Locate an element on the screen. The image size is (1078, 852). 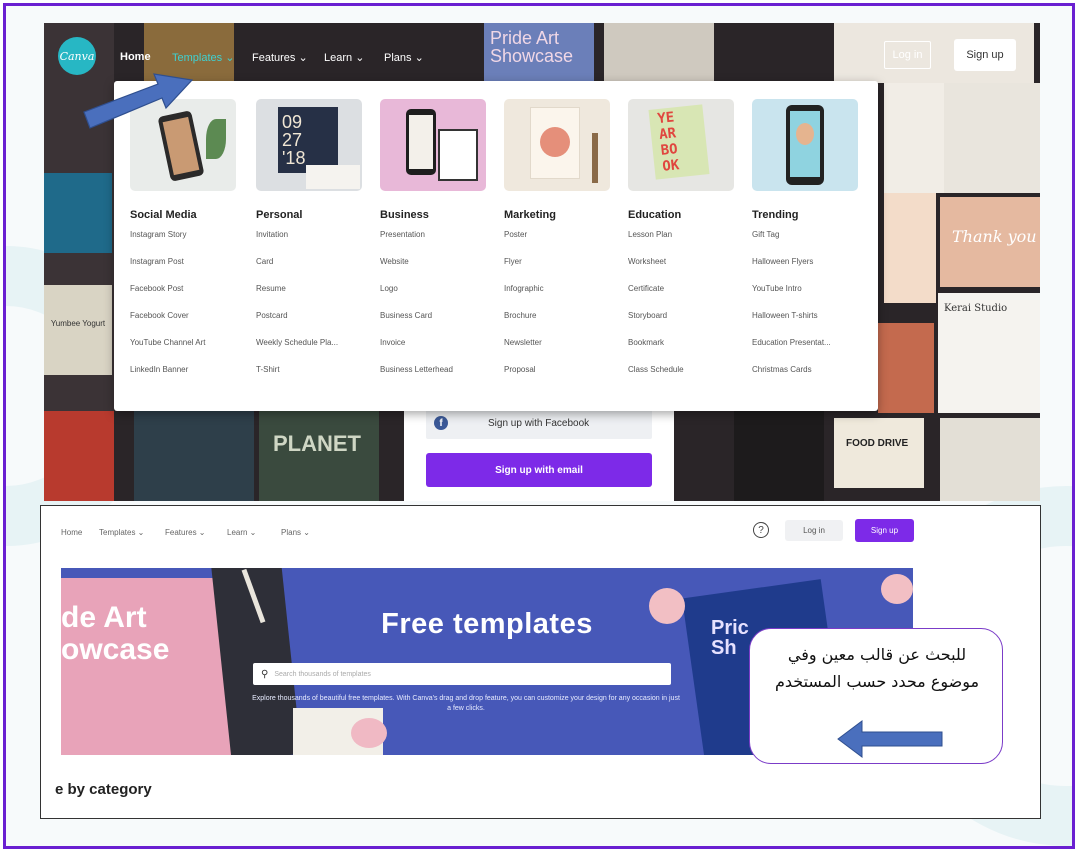
education-thumbnail: YE AR BO OK is located at coordinates (681, 145).